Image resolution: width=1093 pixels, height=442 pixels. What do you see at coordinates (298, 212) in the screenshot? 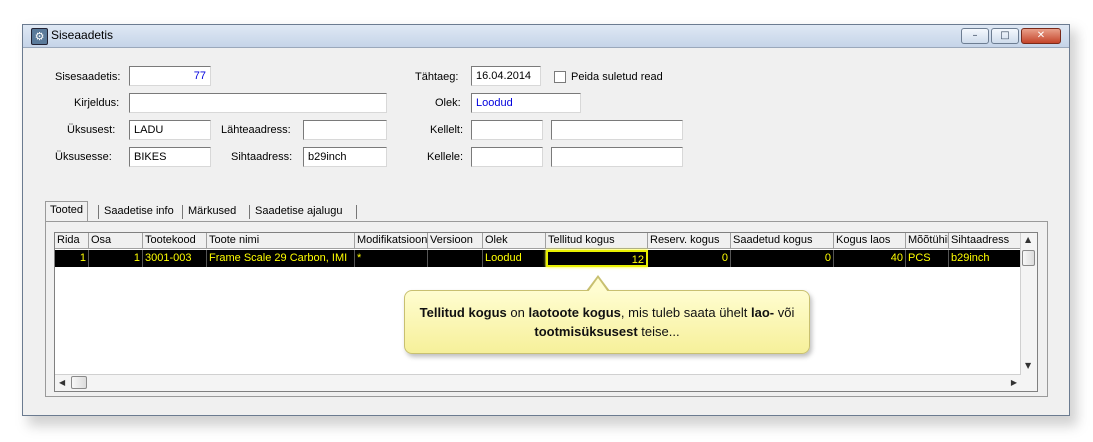
I see `tab-saadetise-ajalugu: Saadetise ajalugu` at bounding box center [298, 212].